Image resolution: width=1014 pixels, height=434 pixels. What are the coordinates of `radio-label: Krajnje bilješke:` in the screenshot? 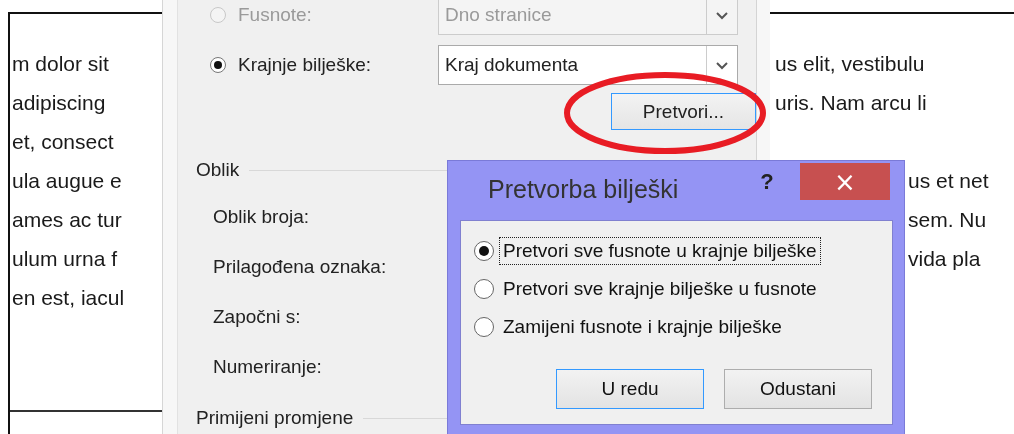 It's located at (305, 65).